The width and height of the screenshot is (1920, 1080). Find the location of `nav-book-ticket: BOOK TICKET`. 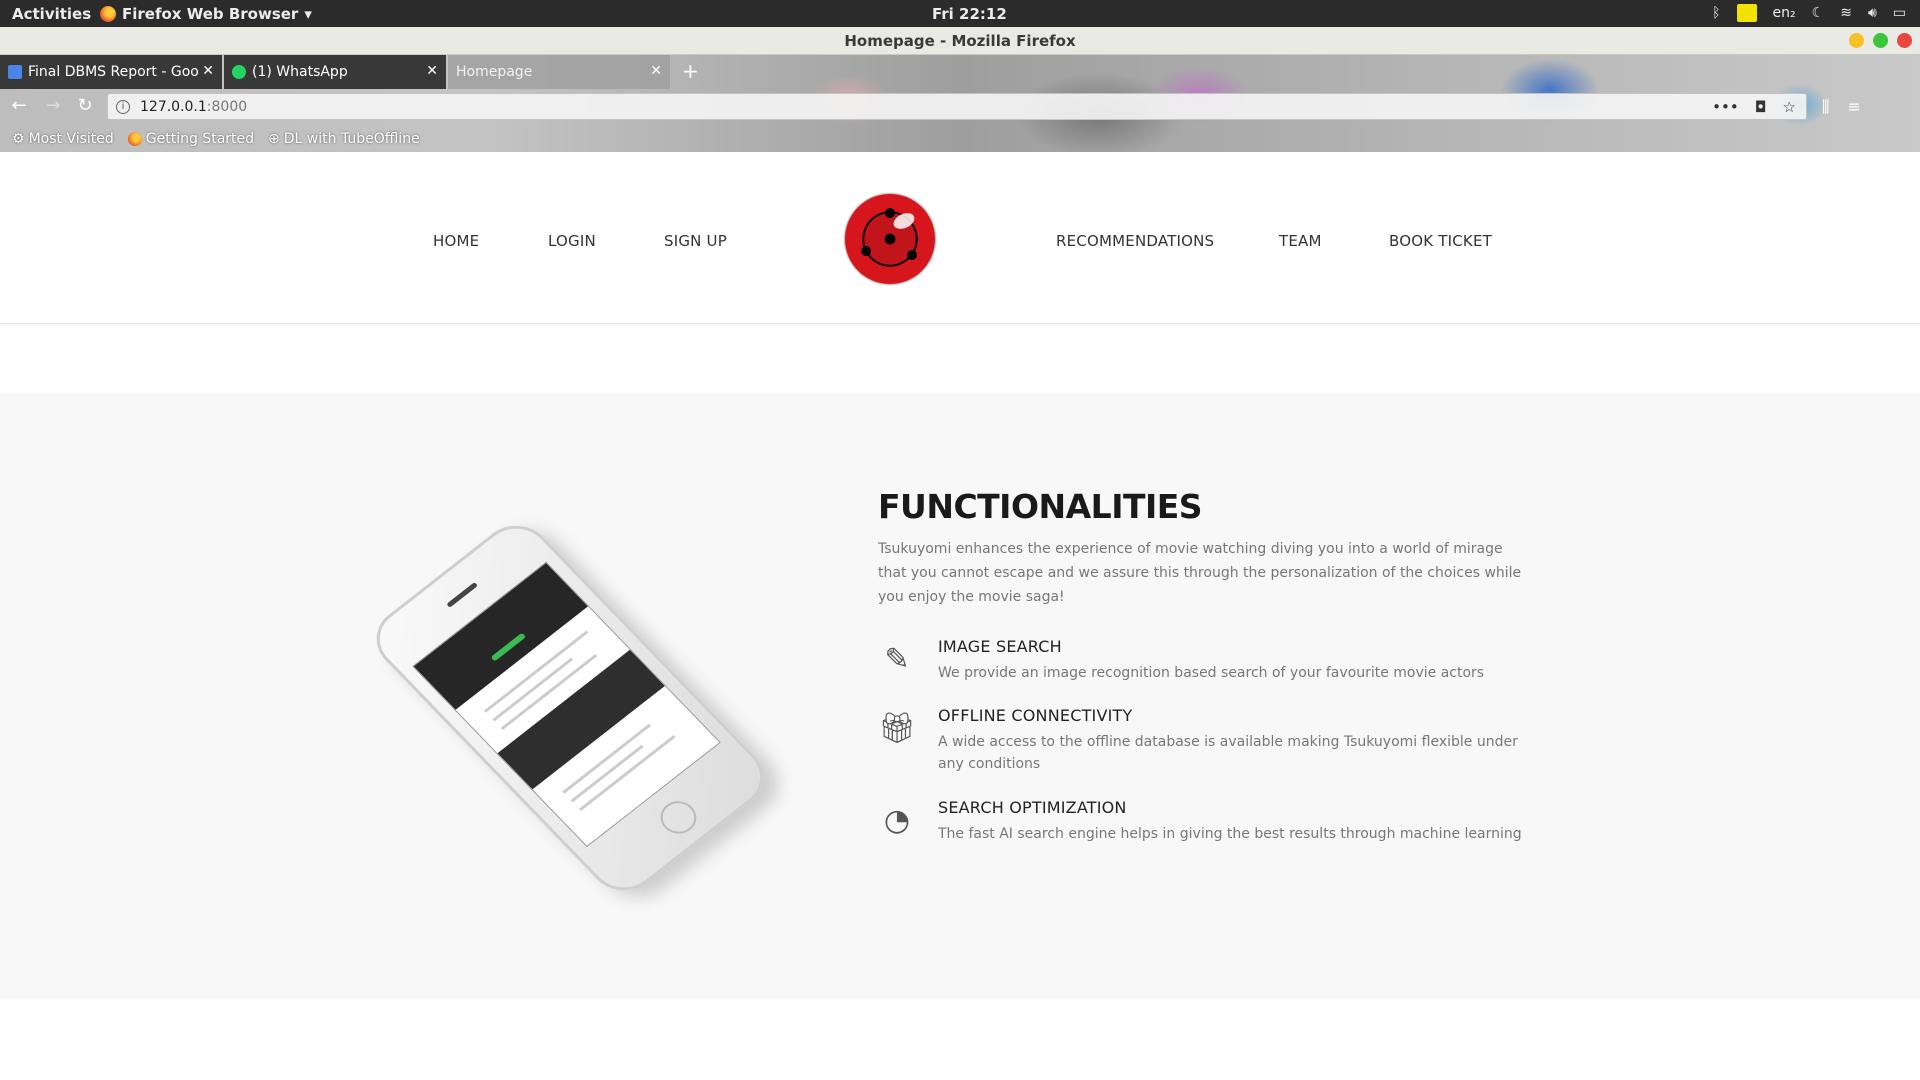

nav-book-ticket: BOOK TICKET is located at coordinates (1440, 241).